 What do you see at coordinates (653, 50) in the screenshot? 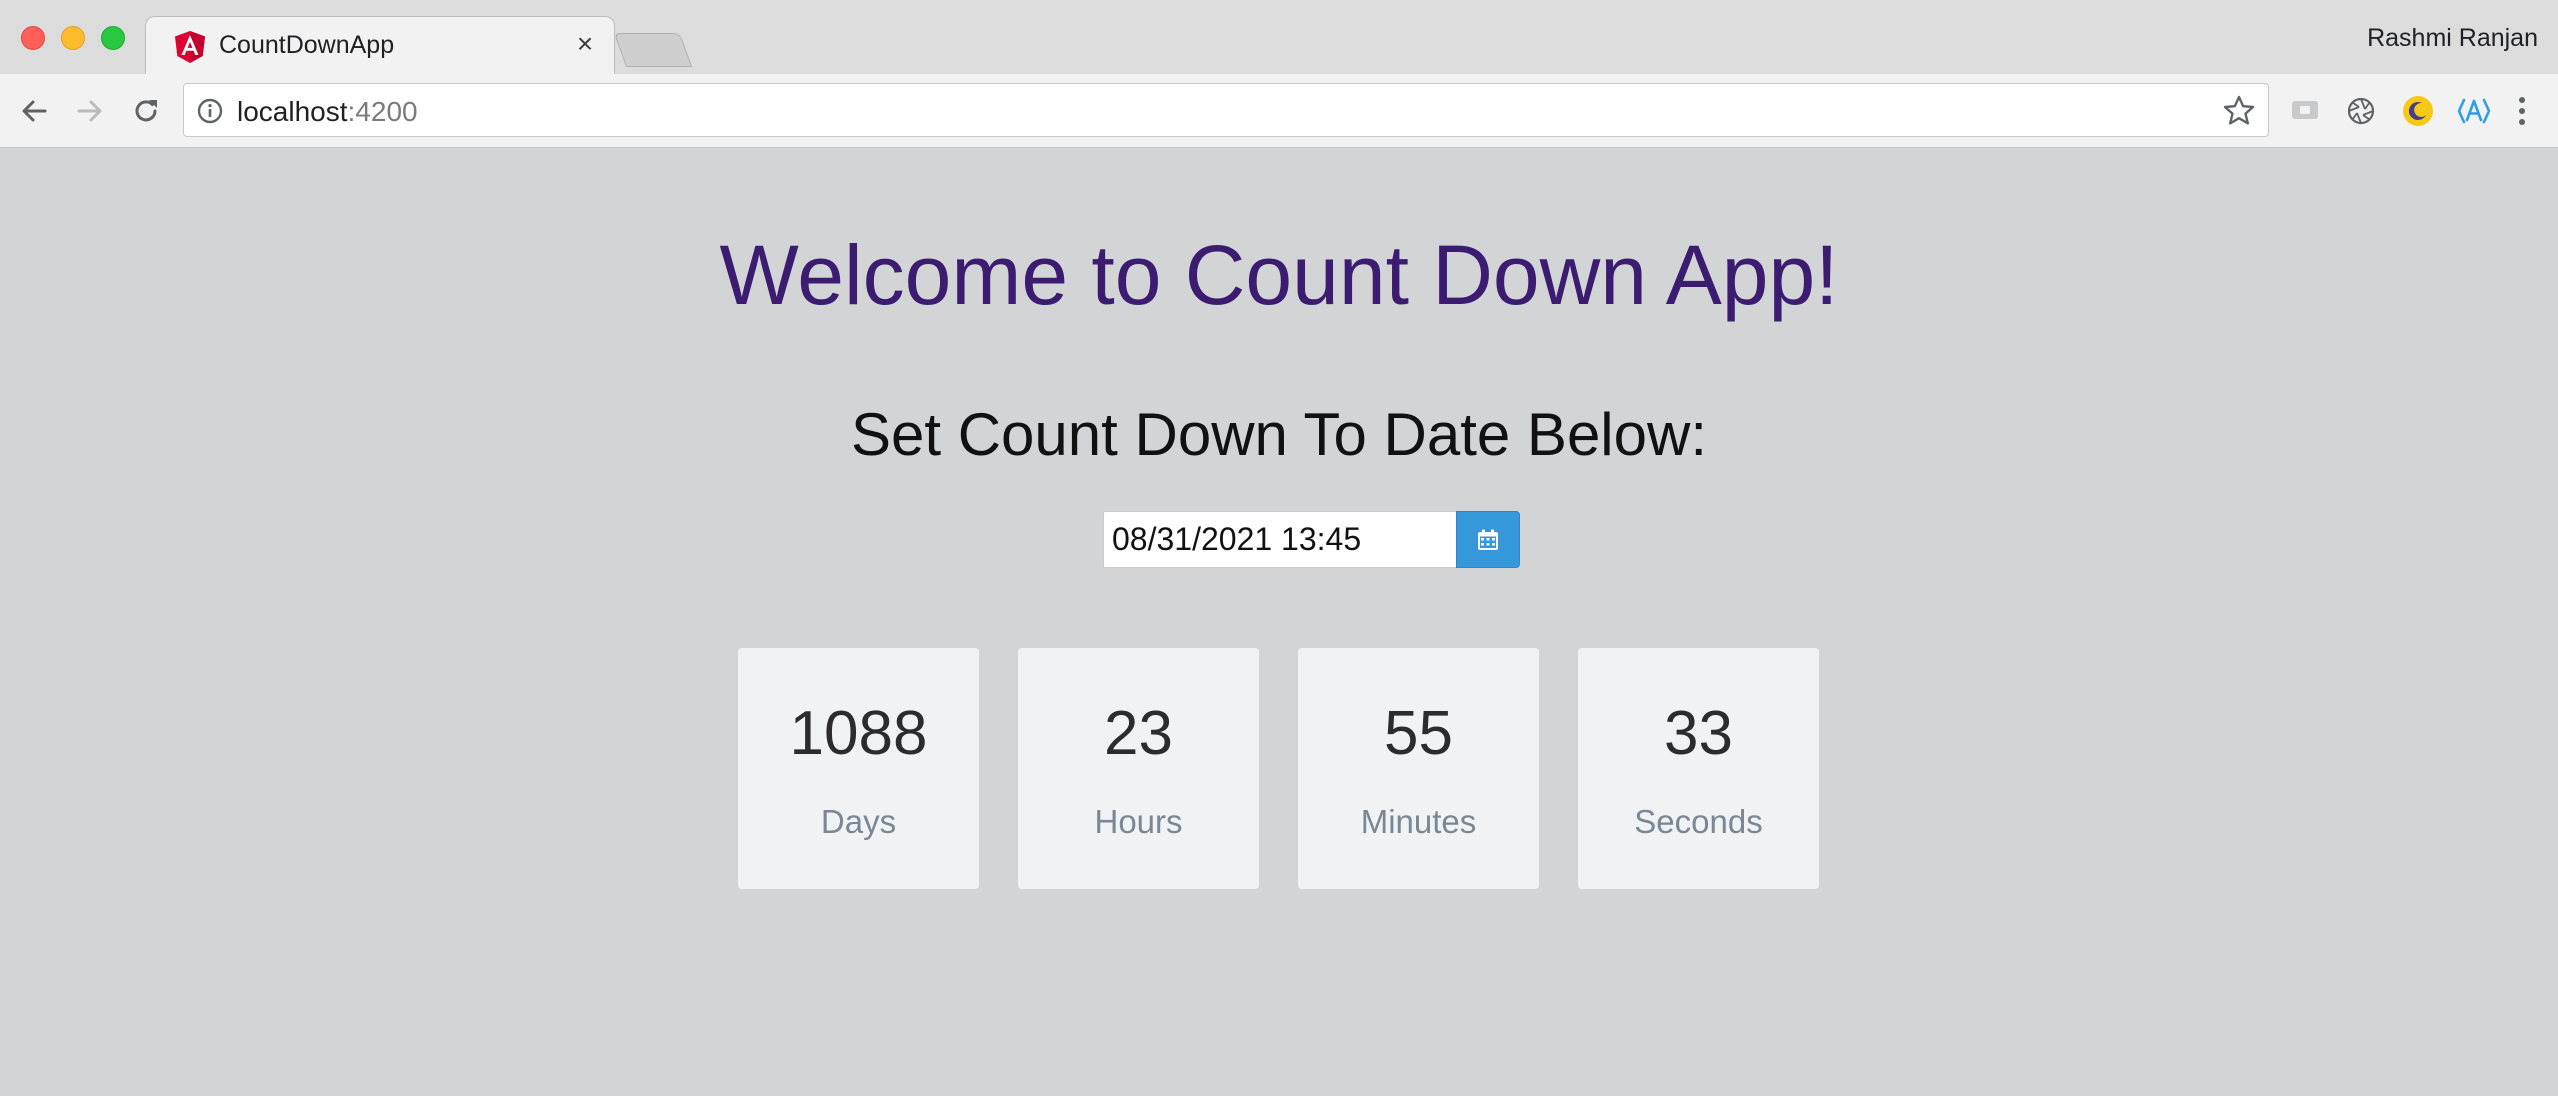
I see `new-tab-button` at bounding box center [653, 50].